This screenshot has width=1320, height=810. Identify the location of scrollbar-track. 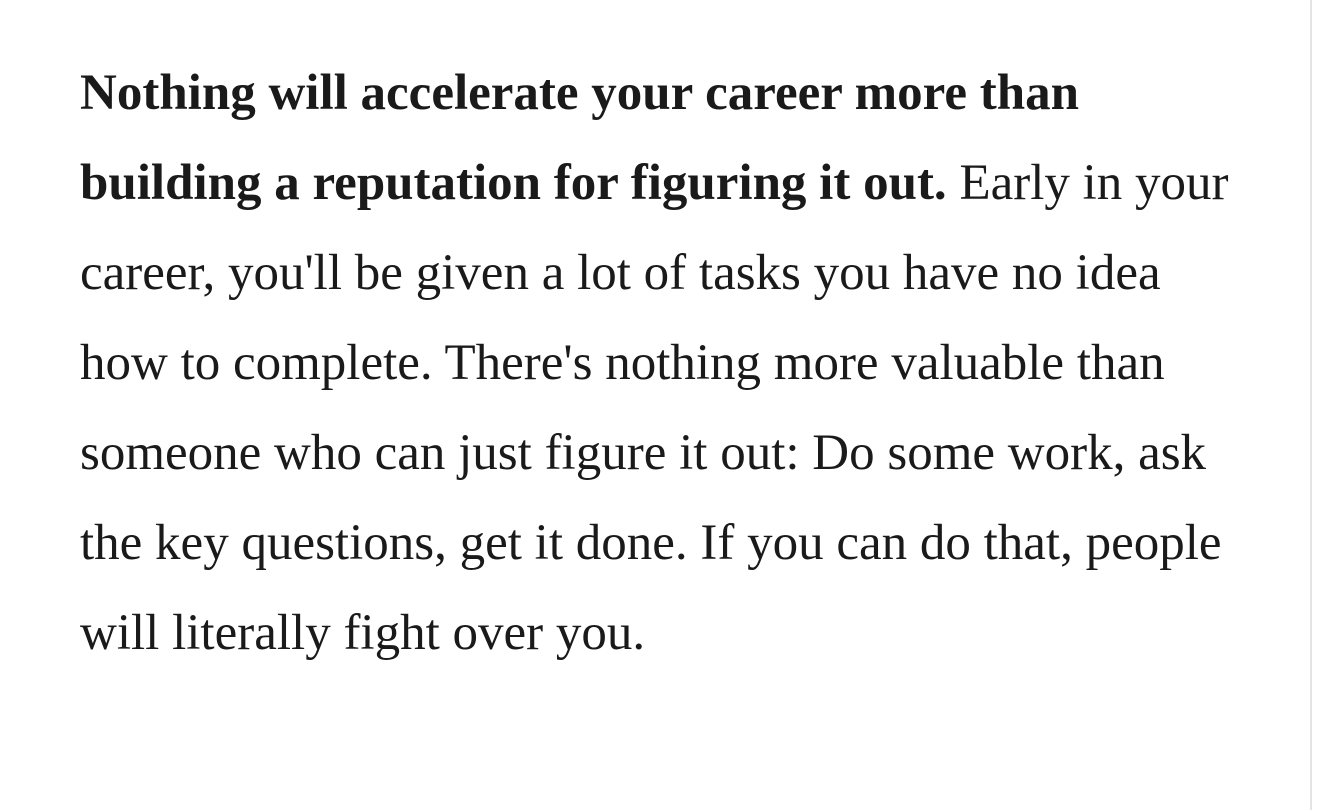
(1315, 405).